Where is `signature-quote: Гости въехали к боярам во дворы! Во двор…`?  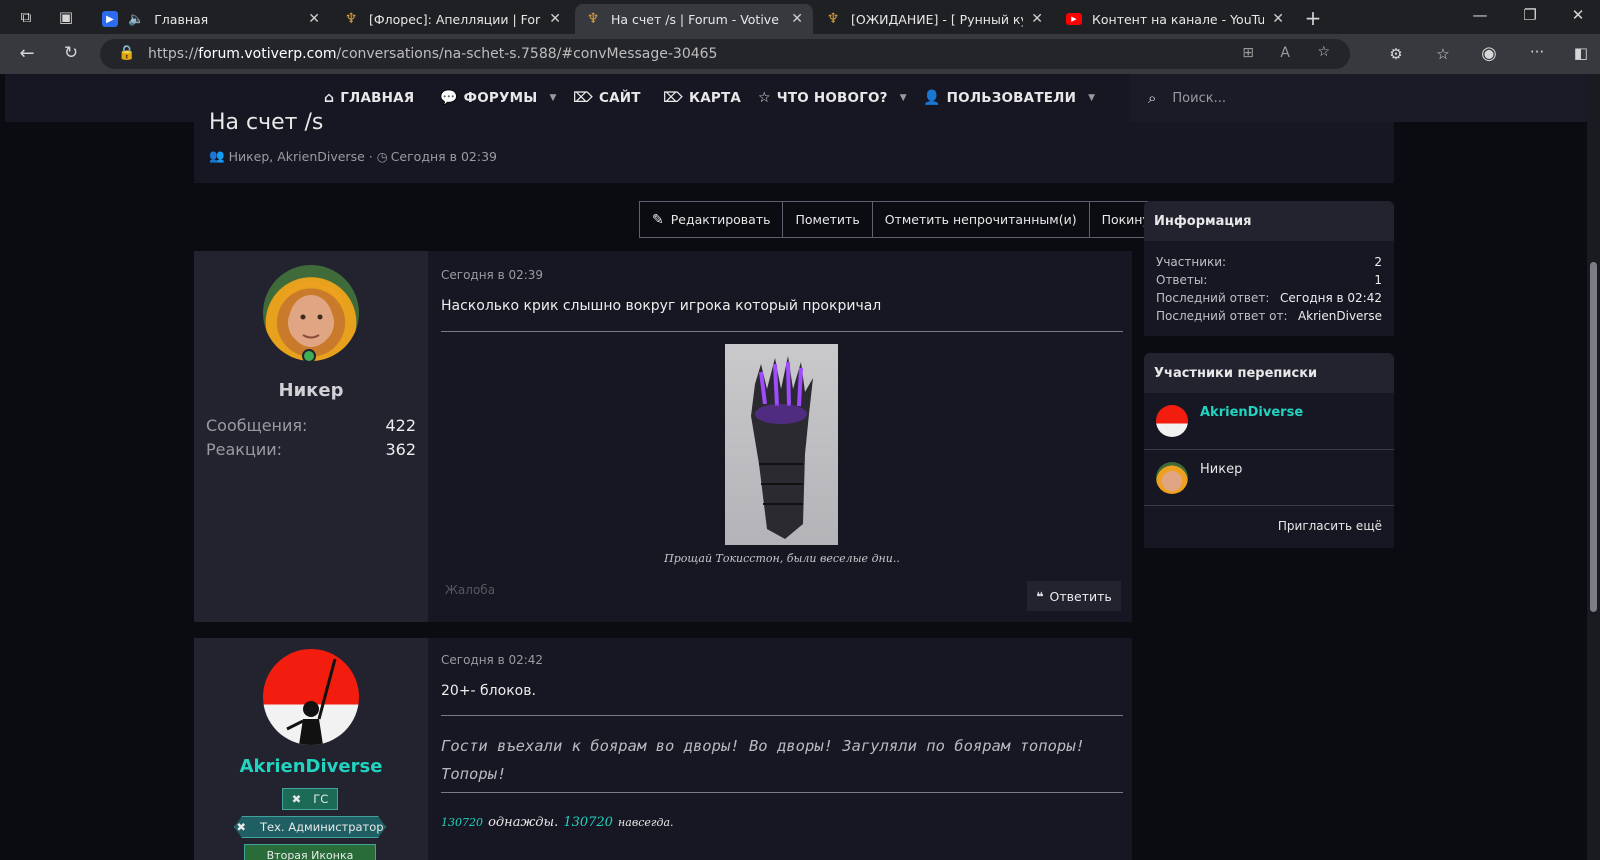
signature-quote: Гости въехали к боярам во дворы! Во двор… is located at coordinates (763, 760).